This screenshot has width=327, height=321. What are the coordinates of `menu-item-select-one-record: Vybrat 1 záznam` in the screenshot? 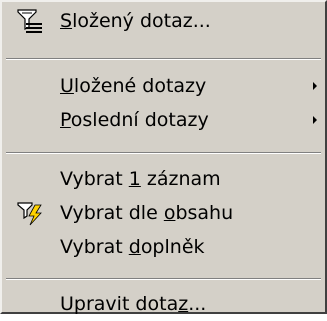 It's located at (163, 179).